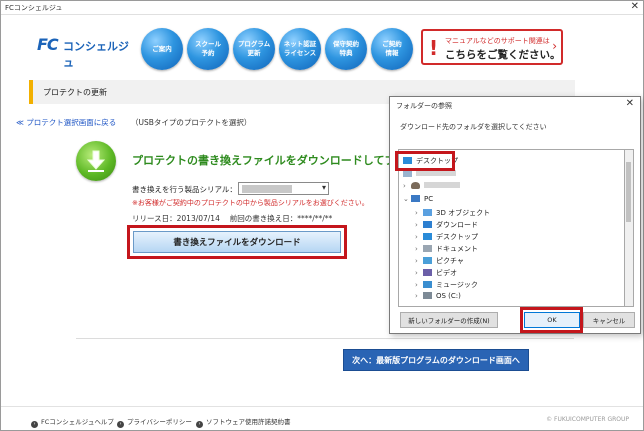  Describe the element at coordinates (457, 237) in the screenshot. I see `tree-item-label: デスクトップ` at that location.